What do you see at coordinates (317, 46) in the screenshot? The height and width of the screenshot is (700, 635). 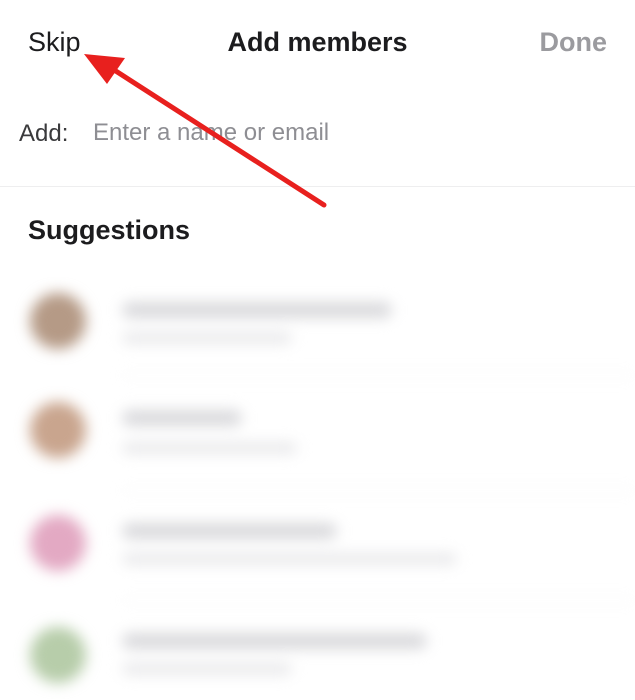 I see `navigation-bar: Skip Add members Done` at bounding box center [317, 46].